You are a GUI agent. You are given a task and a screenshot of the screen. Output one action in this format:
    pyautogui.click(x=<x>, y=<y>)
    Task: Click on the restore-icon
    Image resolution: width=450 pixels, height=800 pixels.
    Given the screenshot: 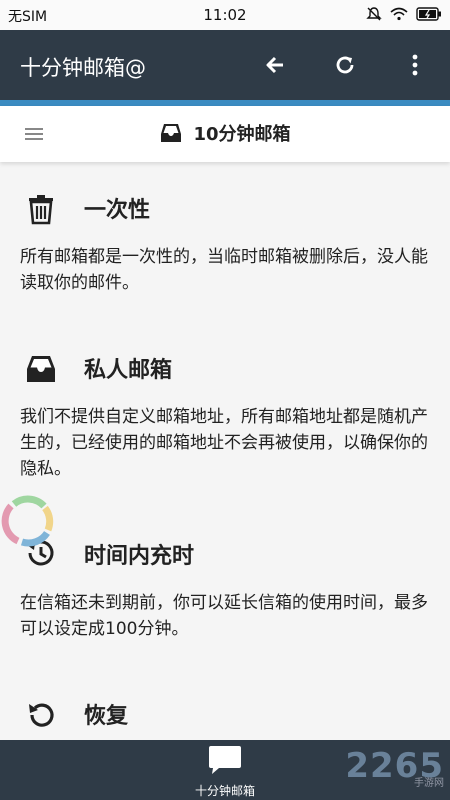 What is the action you would take?
    pyautogui.click(x=41, y=715)
    